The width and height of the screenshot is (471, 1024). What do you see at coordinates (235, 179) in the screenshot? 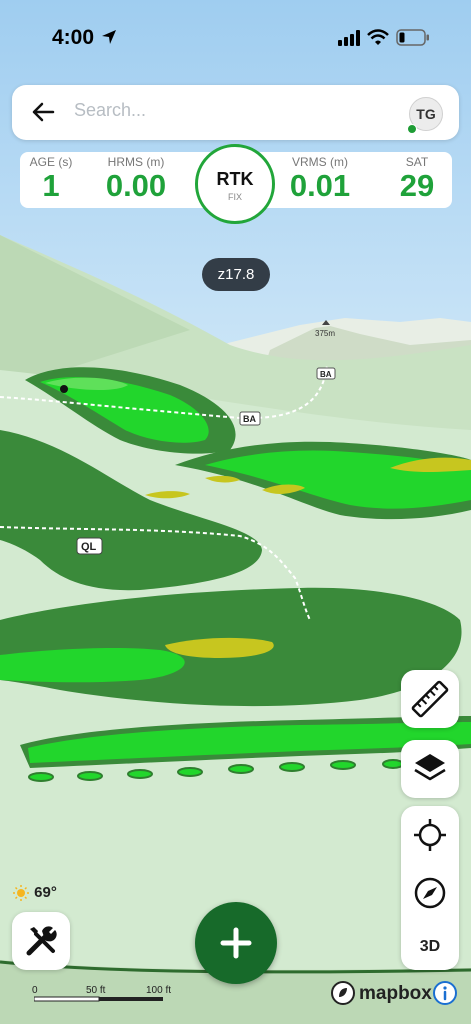
I see `fix-mode: RTK` at bounding box center [235, 179].